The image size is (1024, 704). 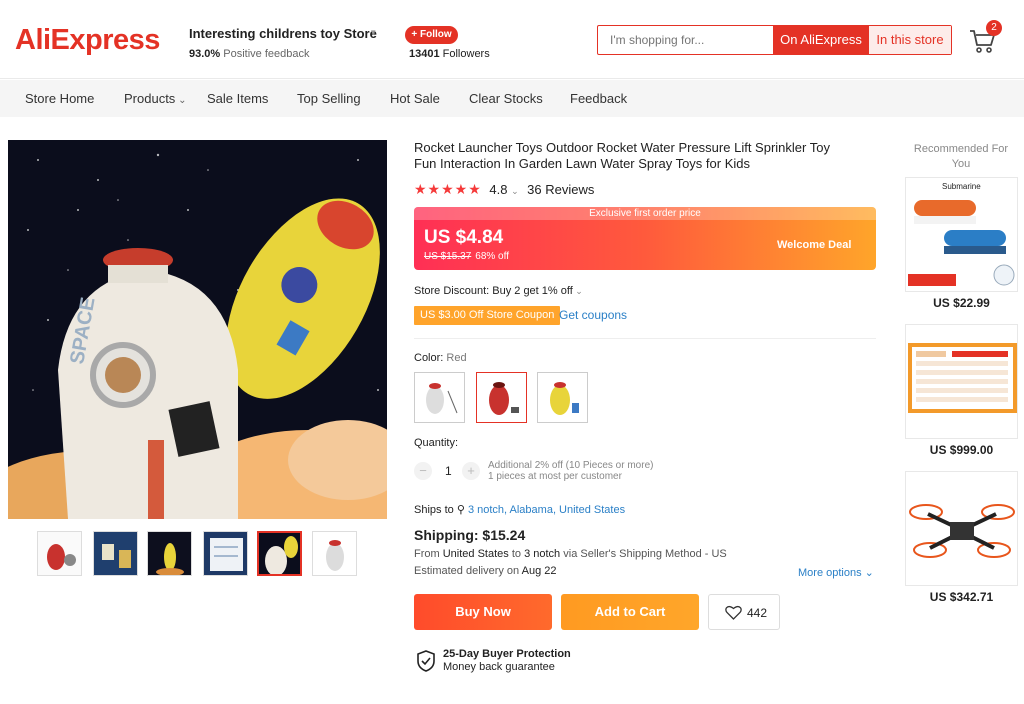 What do you see at coordinates (757, 613) in the screenshot?
I see `wishlist-count: 442` at bounding box center [757, 613].